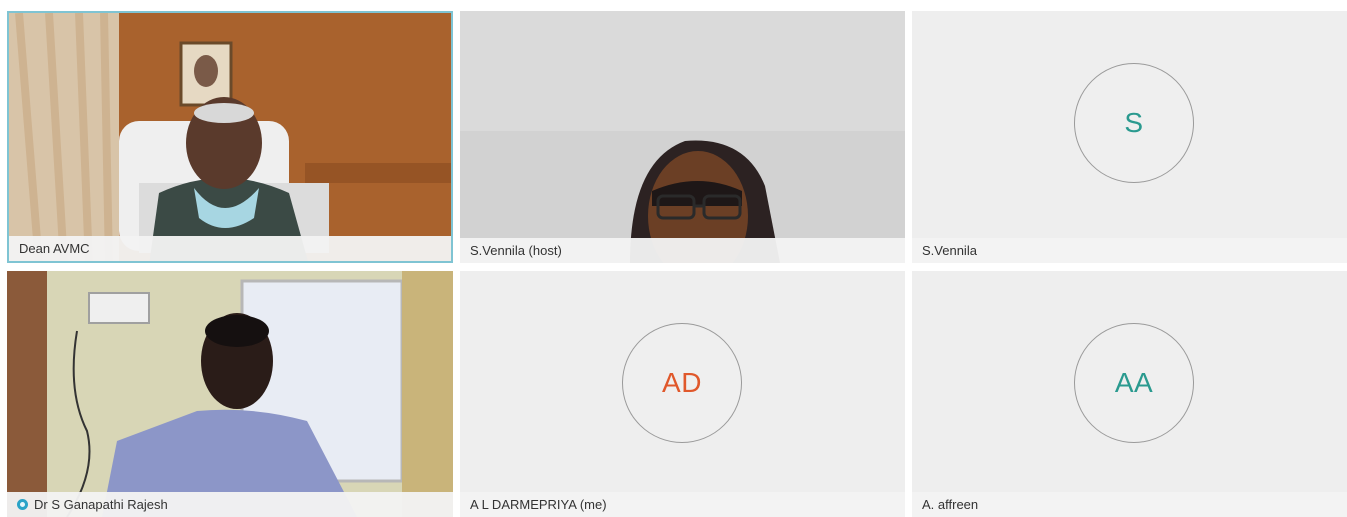  Describe the element at coordinates (950, 504) in the screenshot. I see `participant-name: A. affreen` at that location.